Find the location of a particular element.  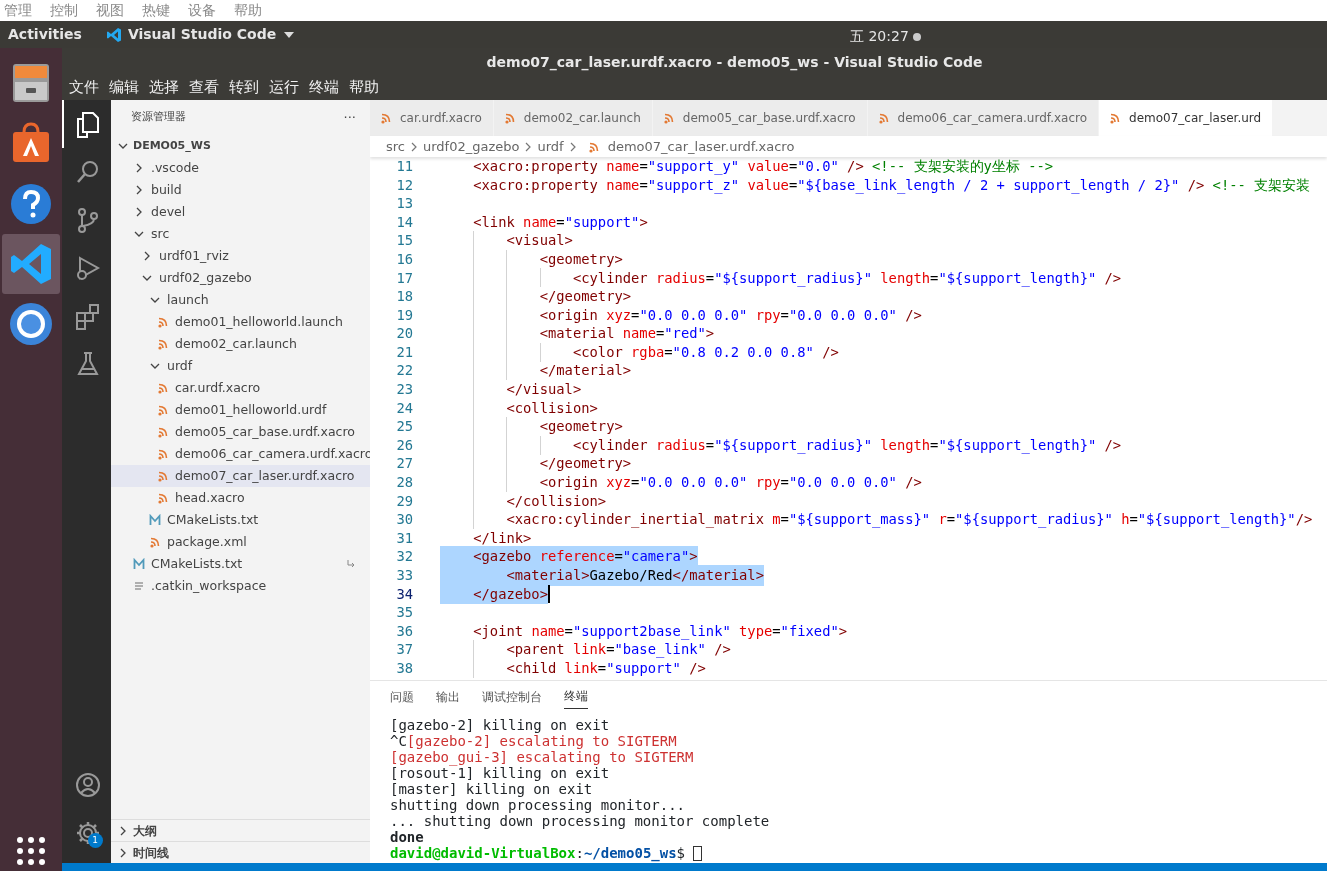

folder-item: .vscode is located at coordinates (240, 168).